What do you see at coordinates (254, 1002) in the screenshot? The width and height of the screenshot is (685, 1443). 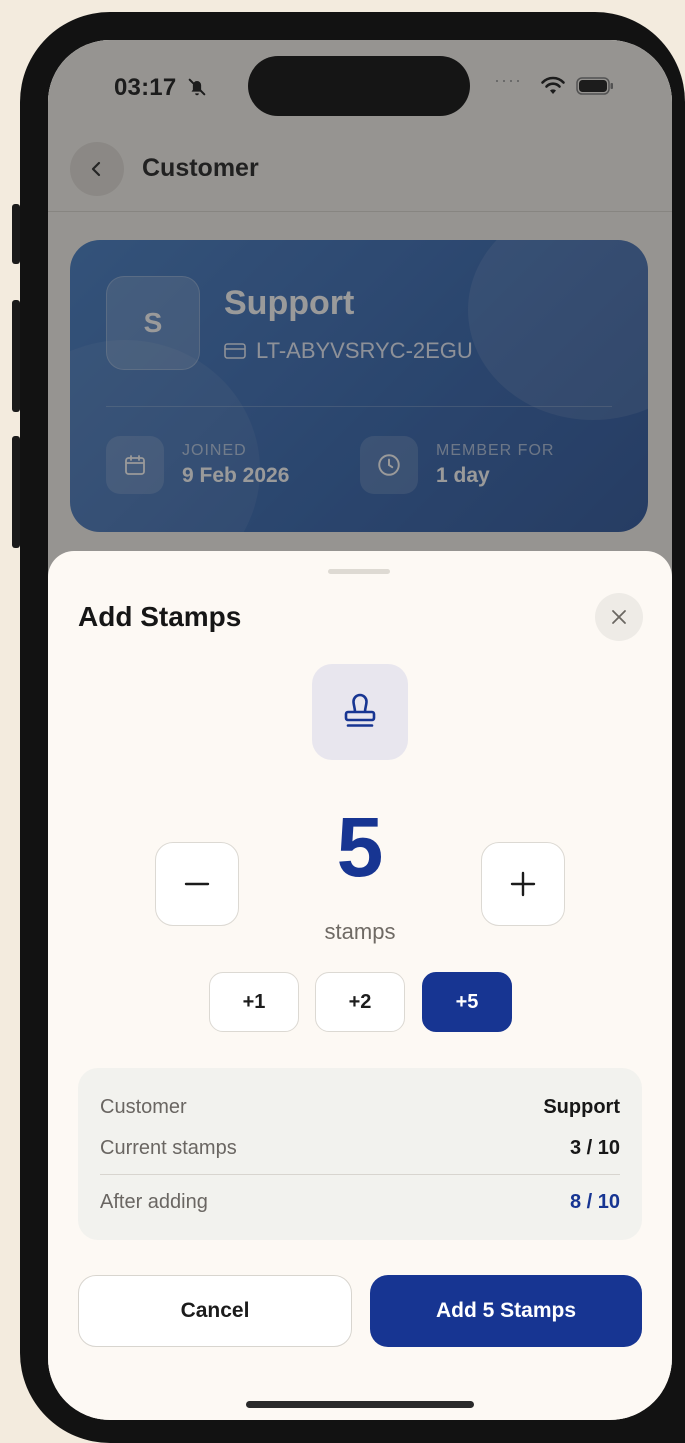 I see `quick-add-chip-1: +1` at bounding box center [254, 1002].